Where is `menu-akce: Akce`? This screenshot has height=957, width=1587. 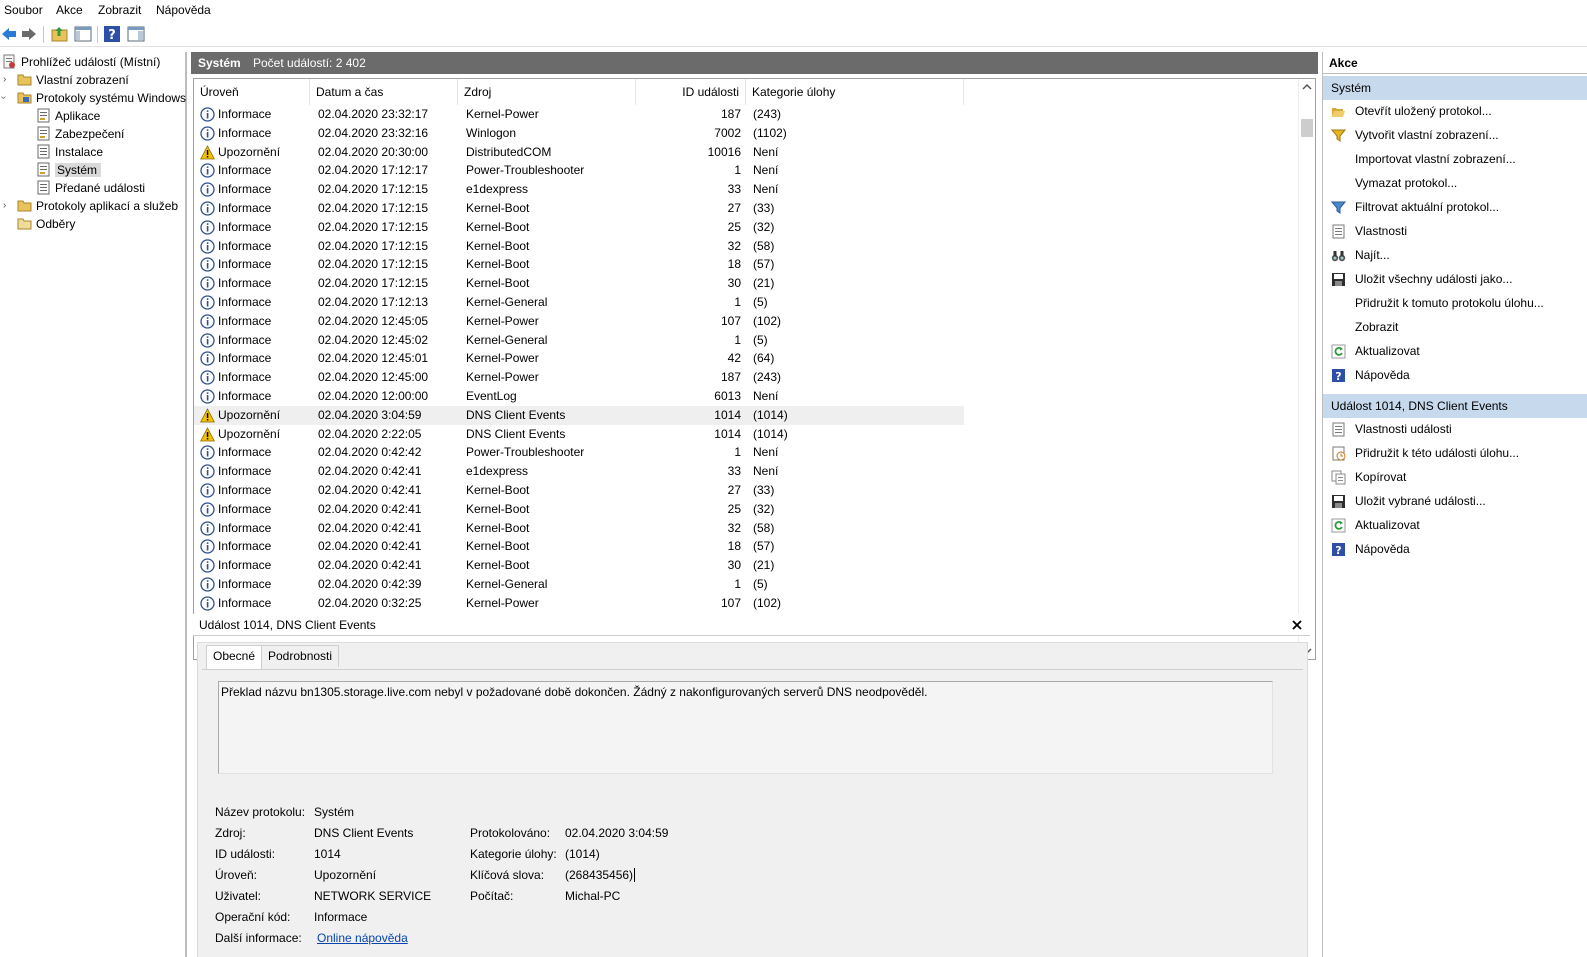
menu-akce: Akce is located at coordinates (69, 10).